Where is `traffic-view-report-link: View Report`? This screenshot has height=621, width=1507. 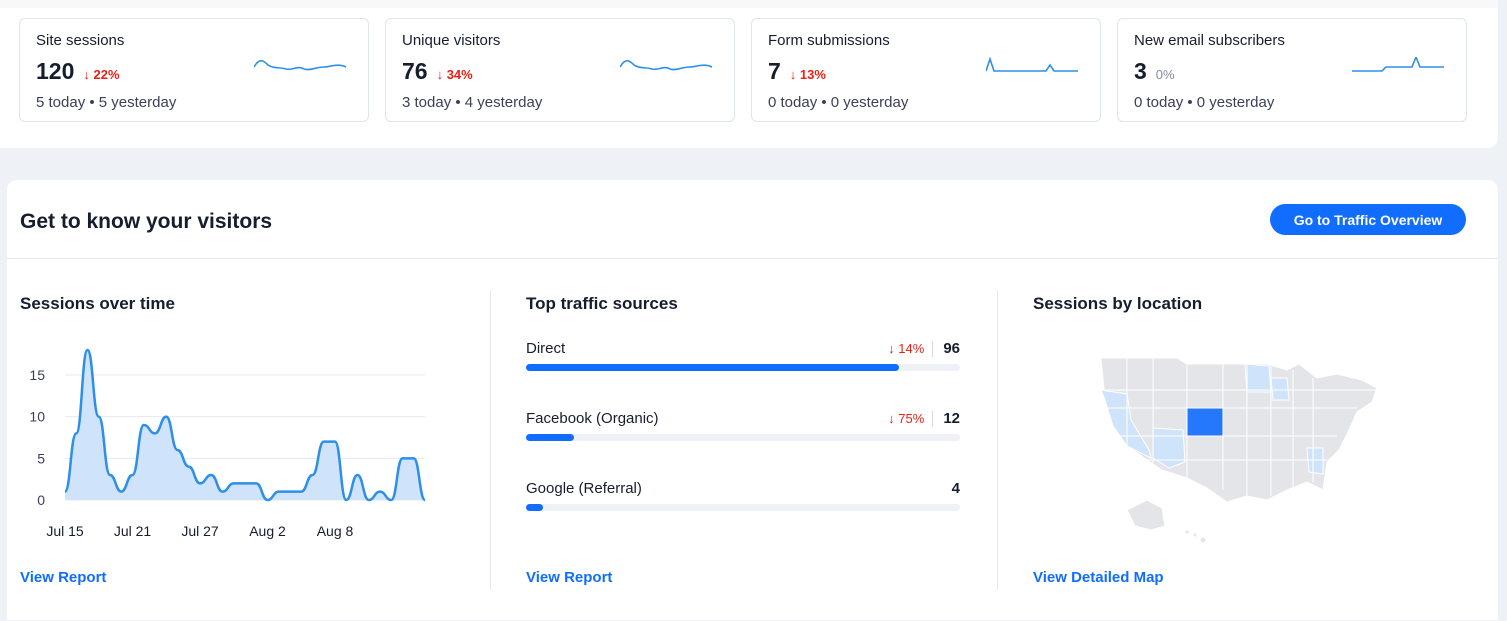 traffic-view-report-link: View Report is located at coordinates (569, 577).